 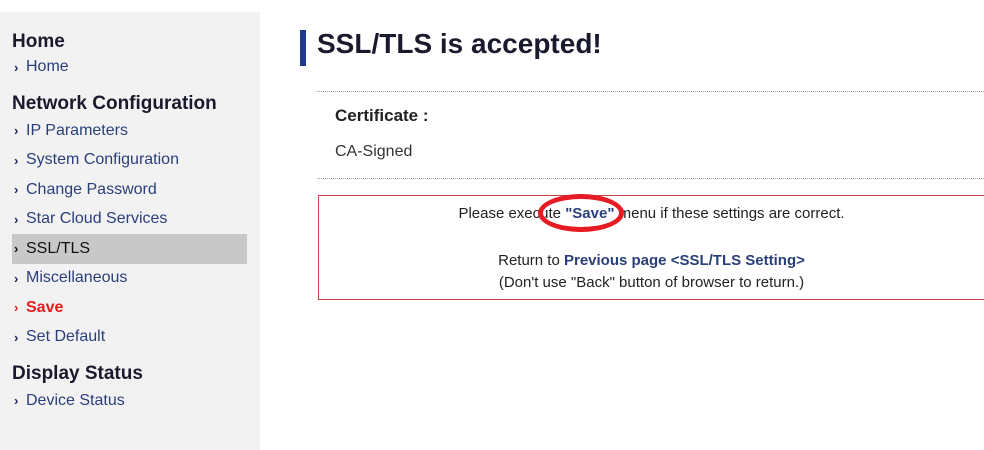 What do you see at coordinates (129, 249) in the screenshot?
I see `sidebar-item-ssl-tls: › SSL/TLS` at bounding box center [129, 249].